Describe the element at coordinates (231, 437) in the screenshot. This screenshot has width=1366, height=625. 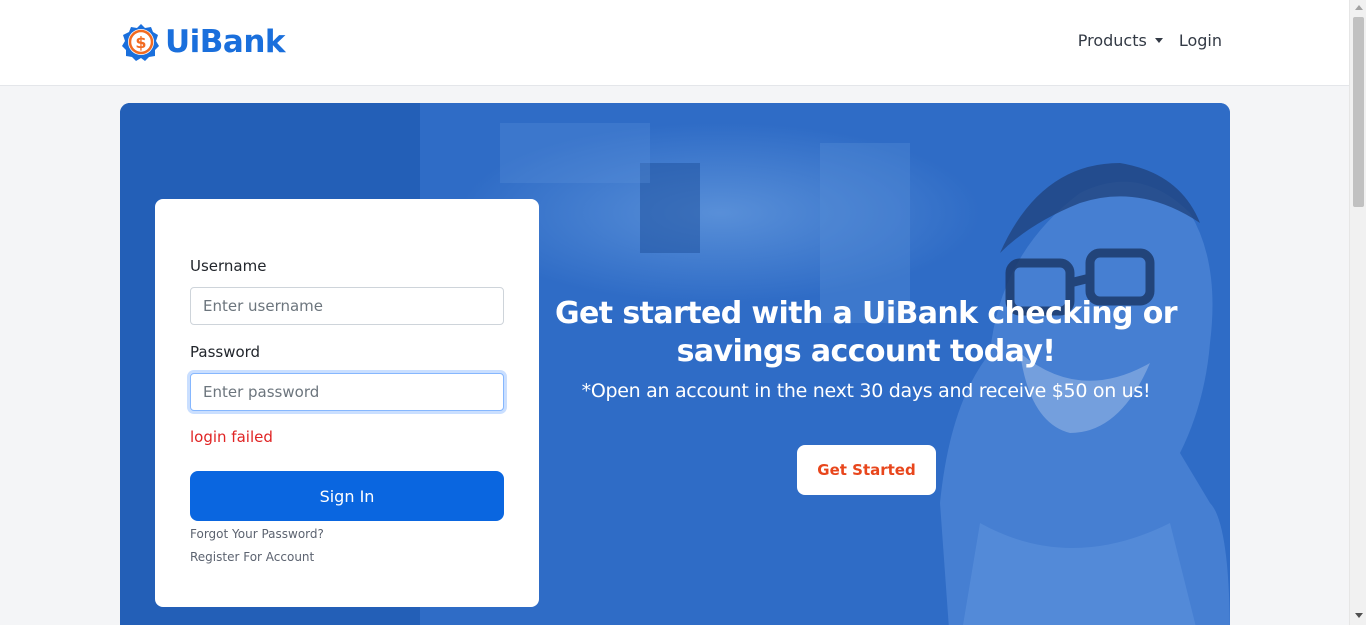
I see `login-error-message: login failed` at that location.